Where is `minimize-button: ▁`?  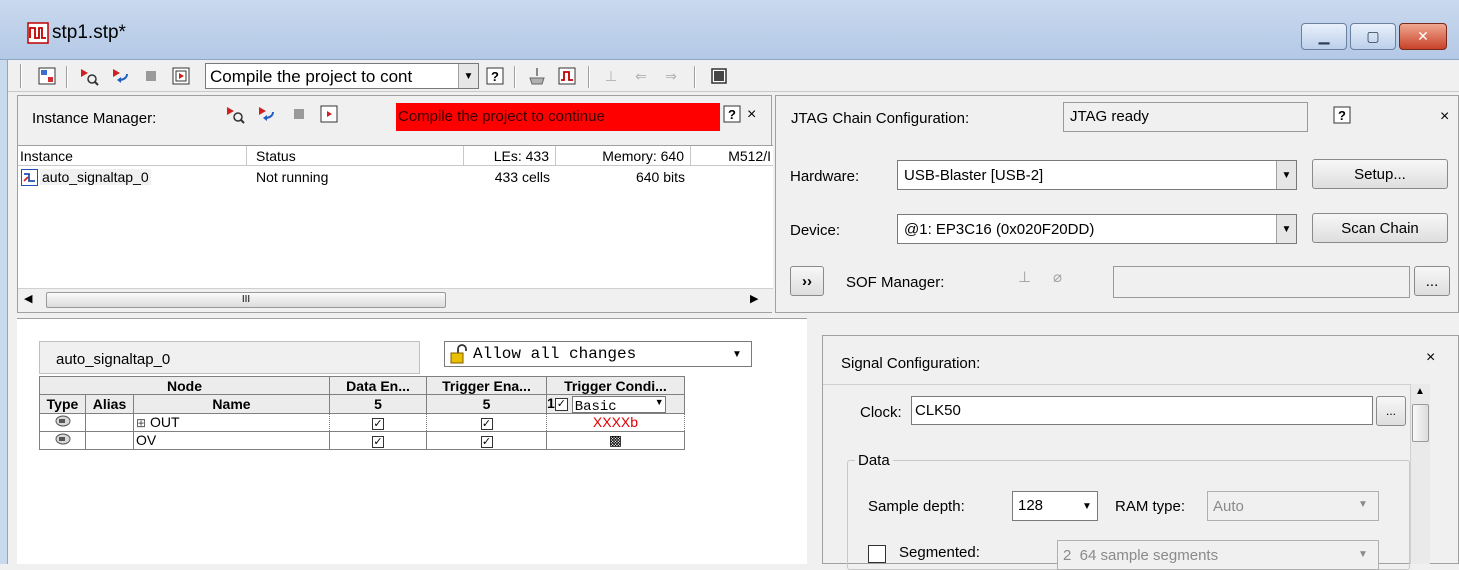
minimize-button: ▁ is located at coordinates (1324, 36).